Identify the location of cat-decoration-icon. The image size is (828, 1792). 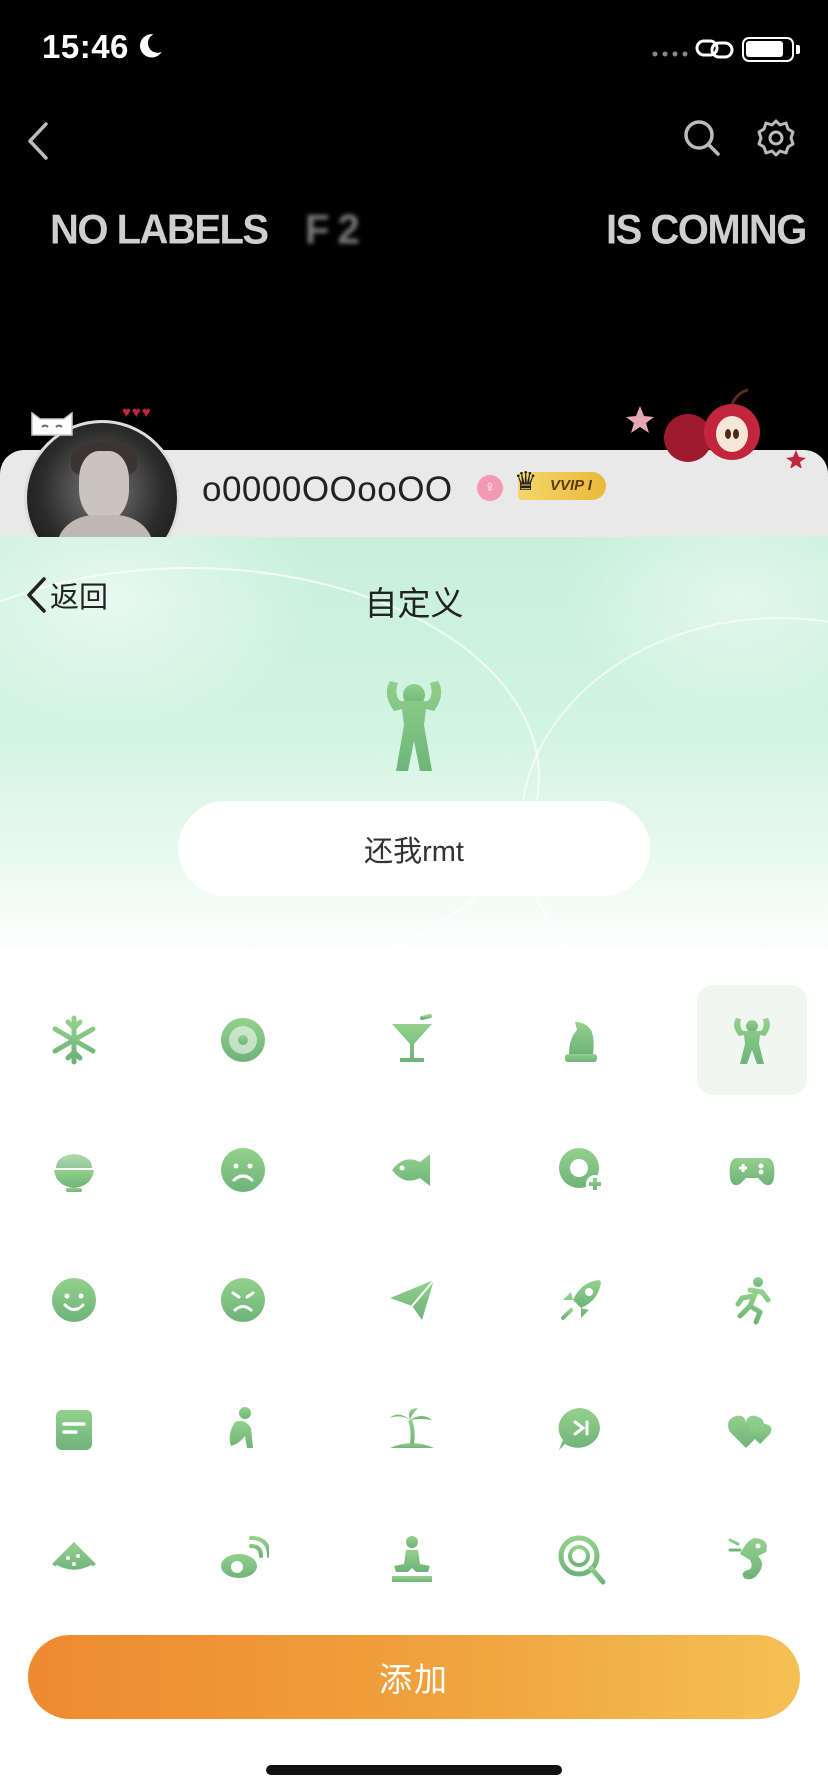
(52, 423).